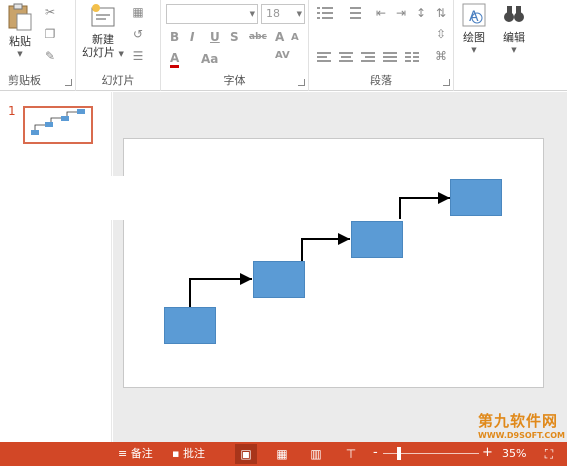  I want to click on justify-icon, so click(391, 58).